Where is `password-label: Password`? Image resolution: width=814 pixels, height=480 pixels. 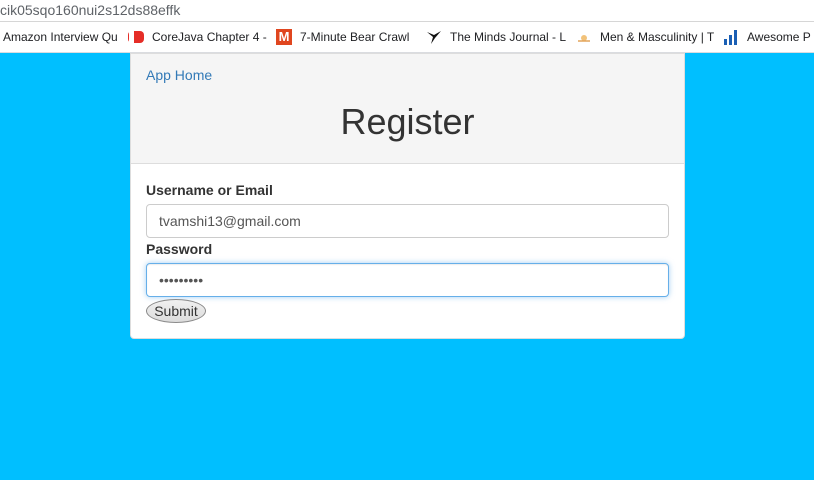 password-label: Password is located at coordinates (179, 249).